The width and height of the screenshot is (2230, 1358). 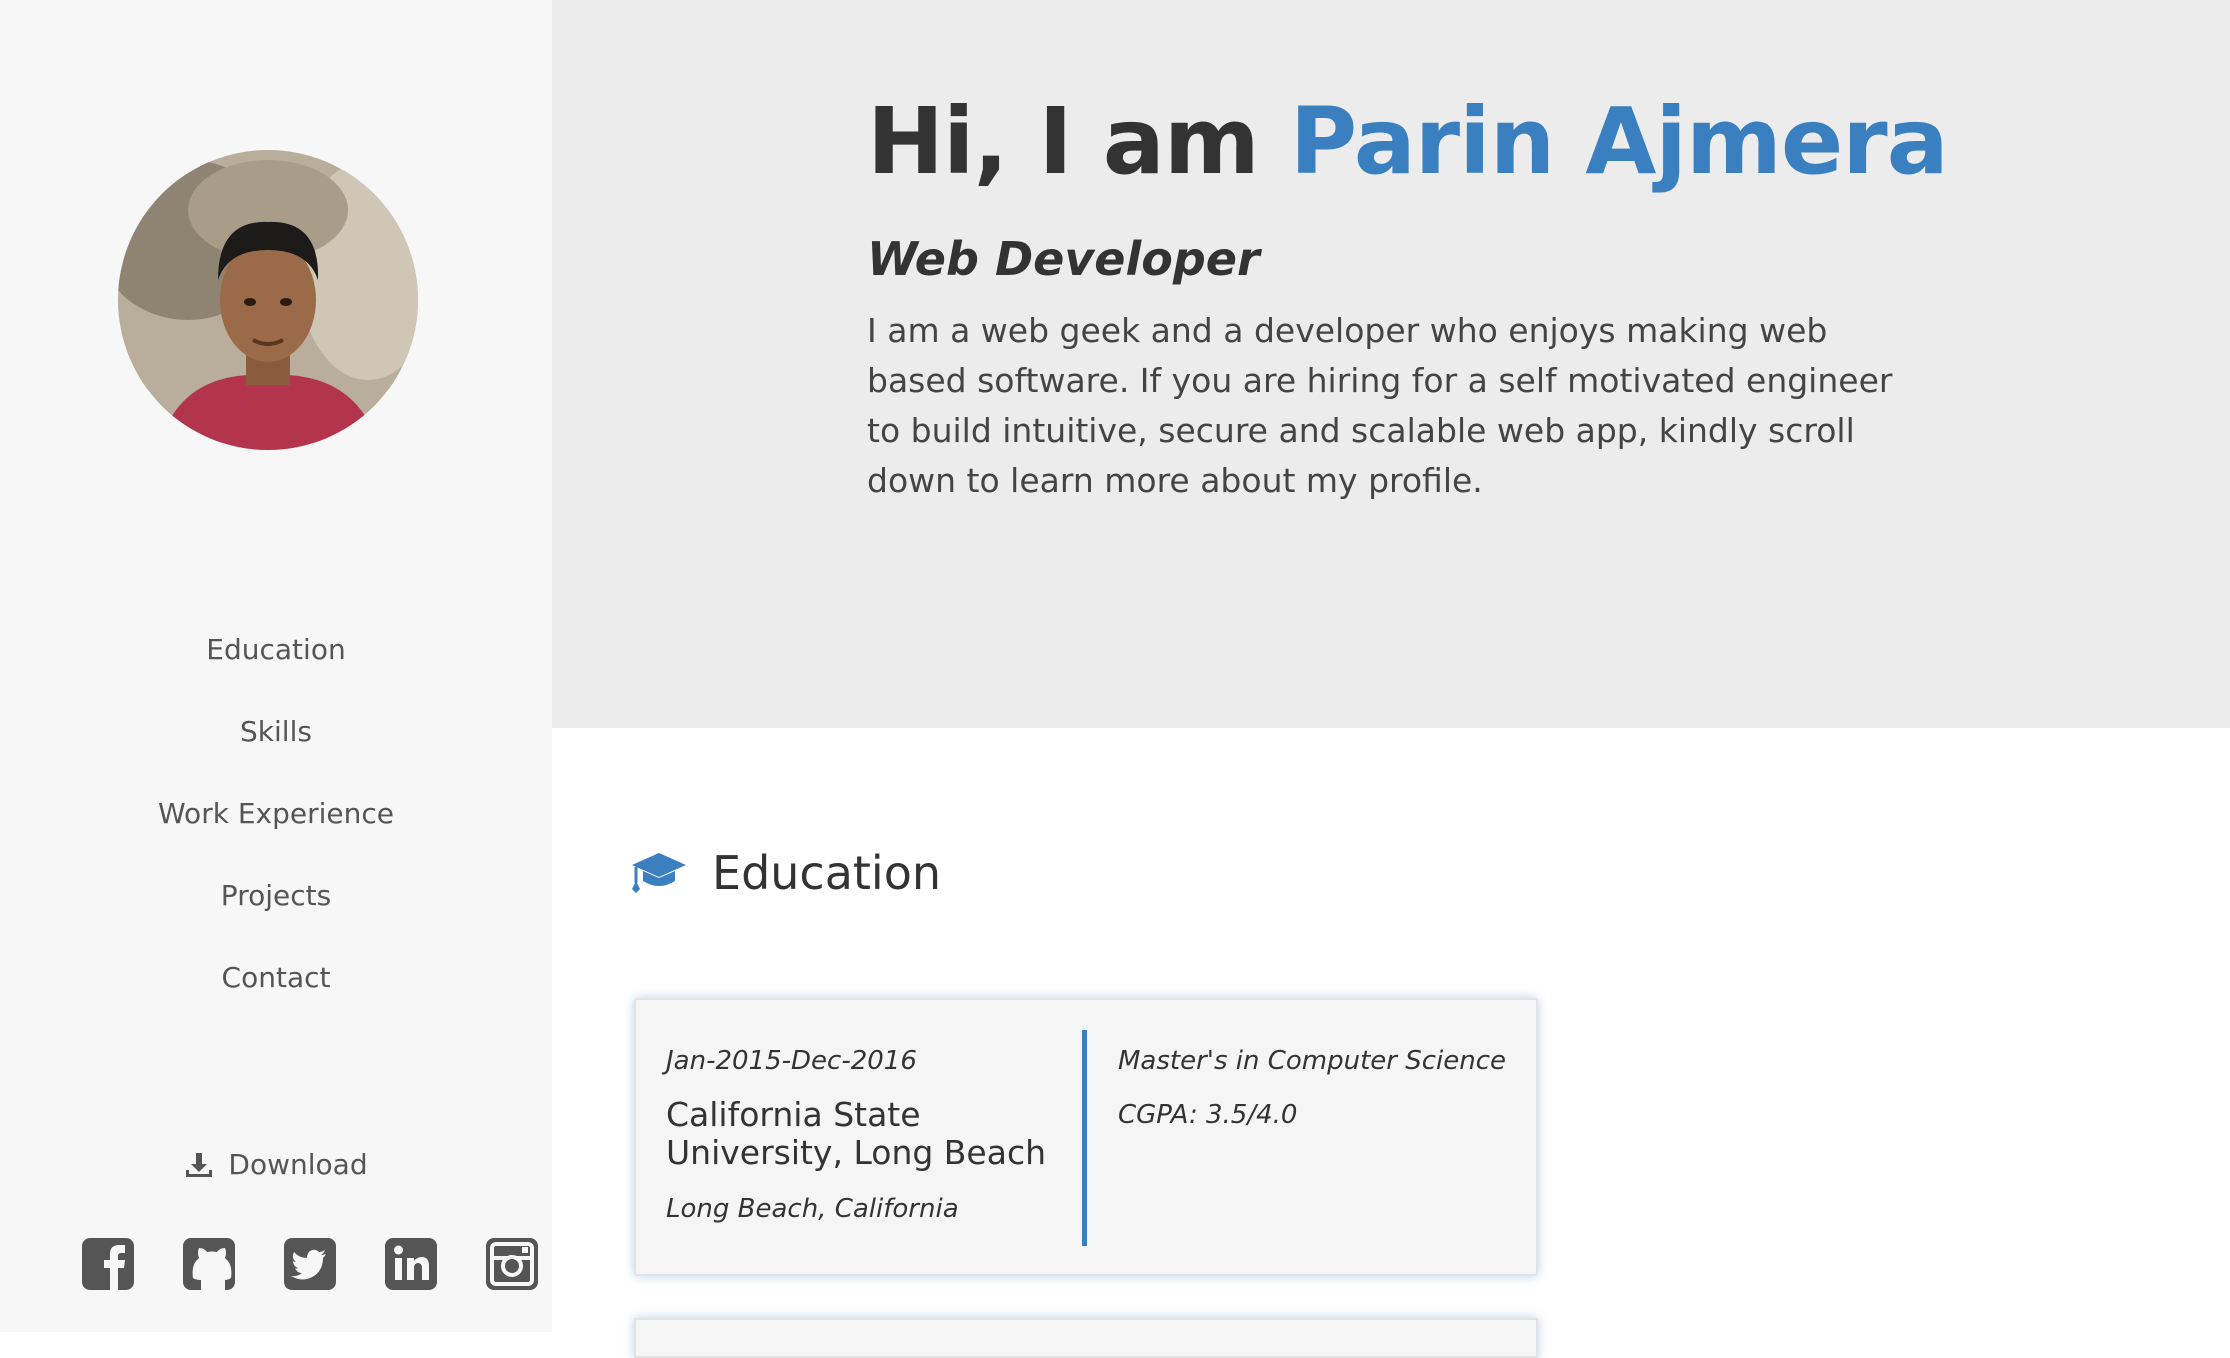 I want to click on education-dates: Jan-2015-Dec-2016, so click(x=791, y=1061).